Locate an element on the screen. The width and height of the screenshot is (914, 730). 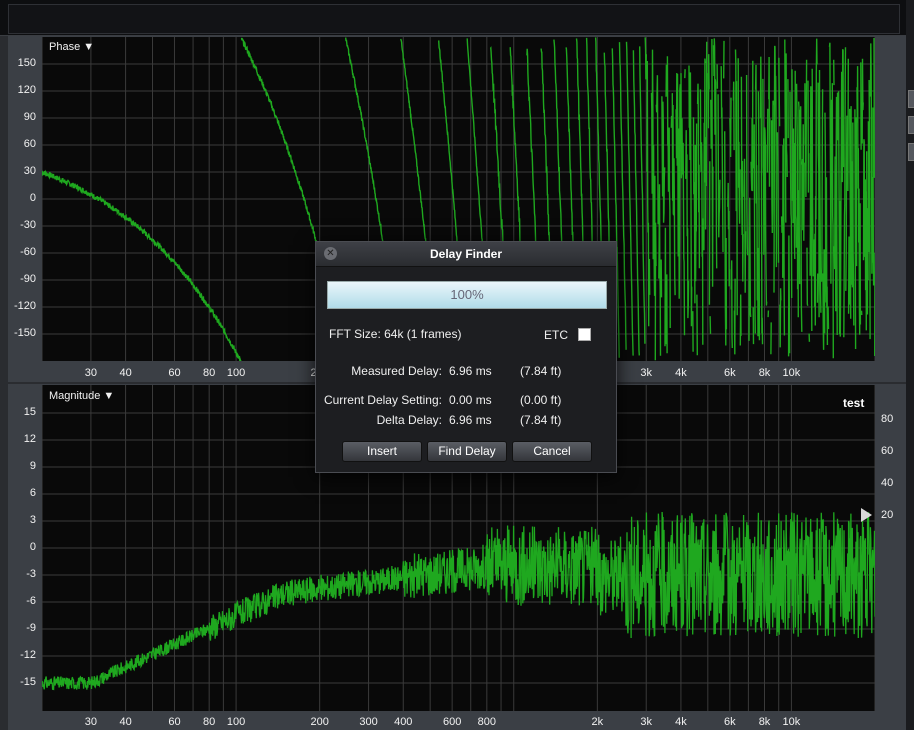
phase-x-tick-label: 8k is located at coordinates (764, 373).